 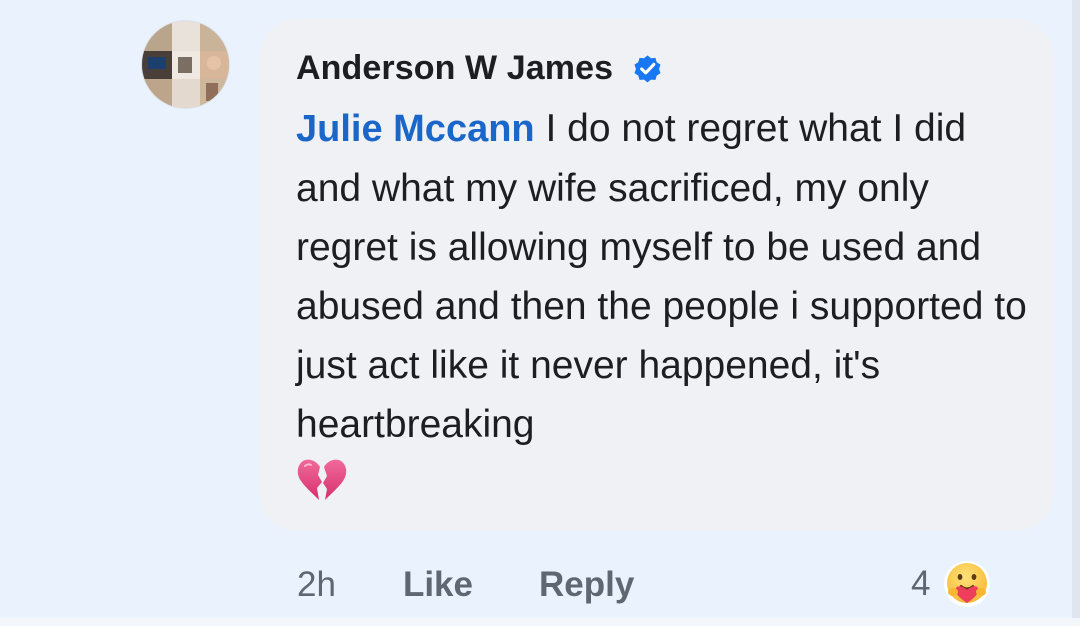 I want to click on author-row: Anderson W James, so click(x=480, y=68).